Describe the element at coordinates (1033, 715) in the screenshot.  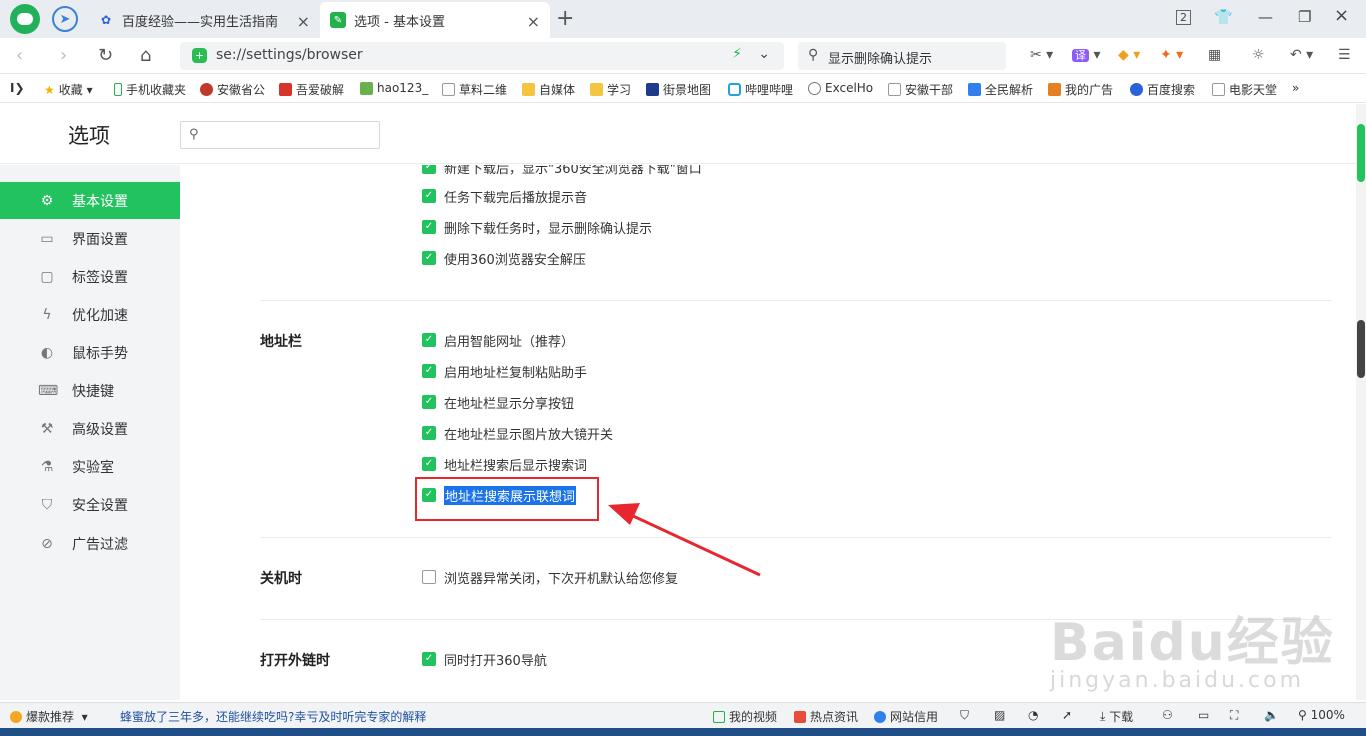
I see `speed-dial-icon: ◔` at that location.